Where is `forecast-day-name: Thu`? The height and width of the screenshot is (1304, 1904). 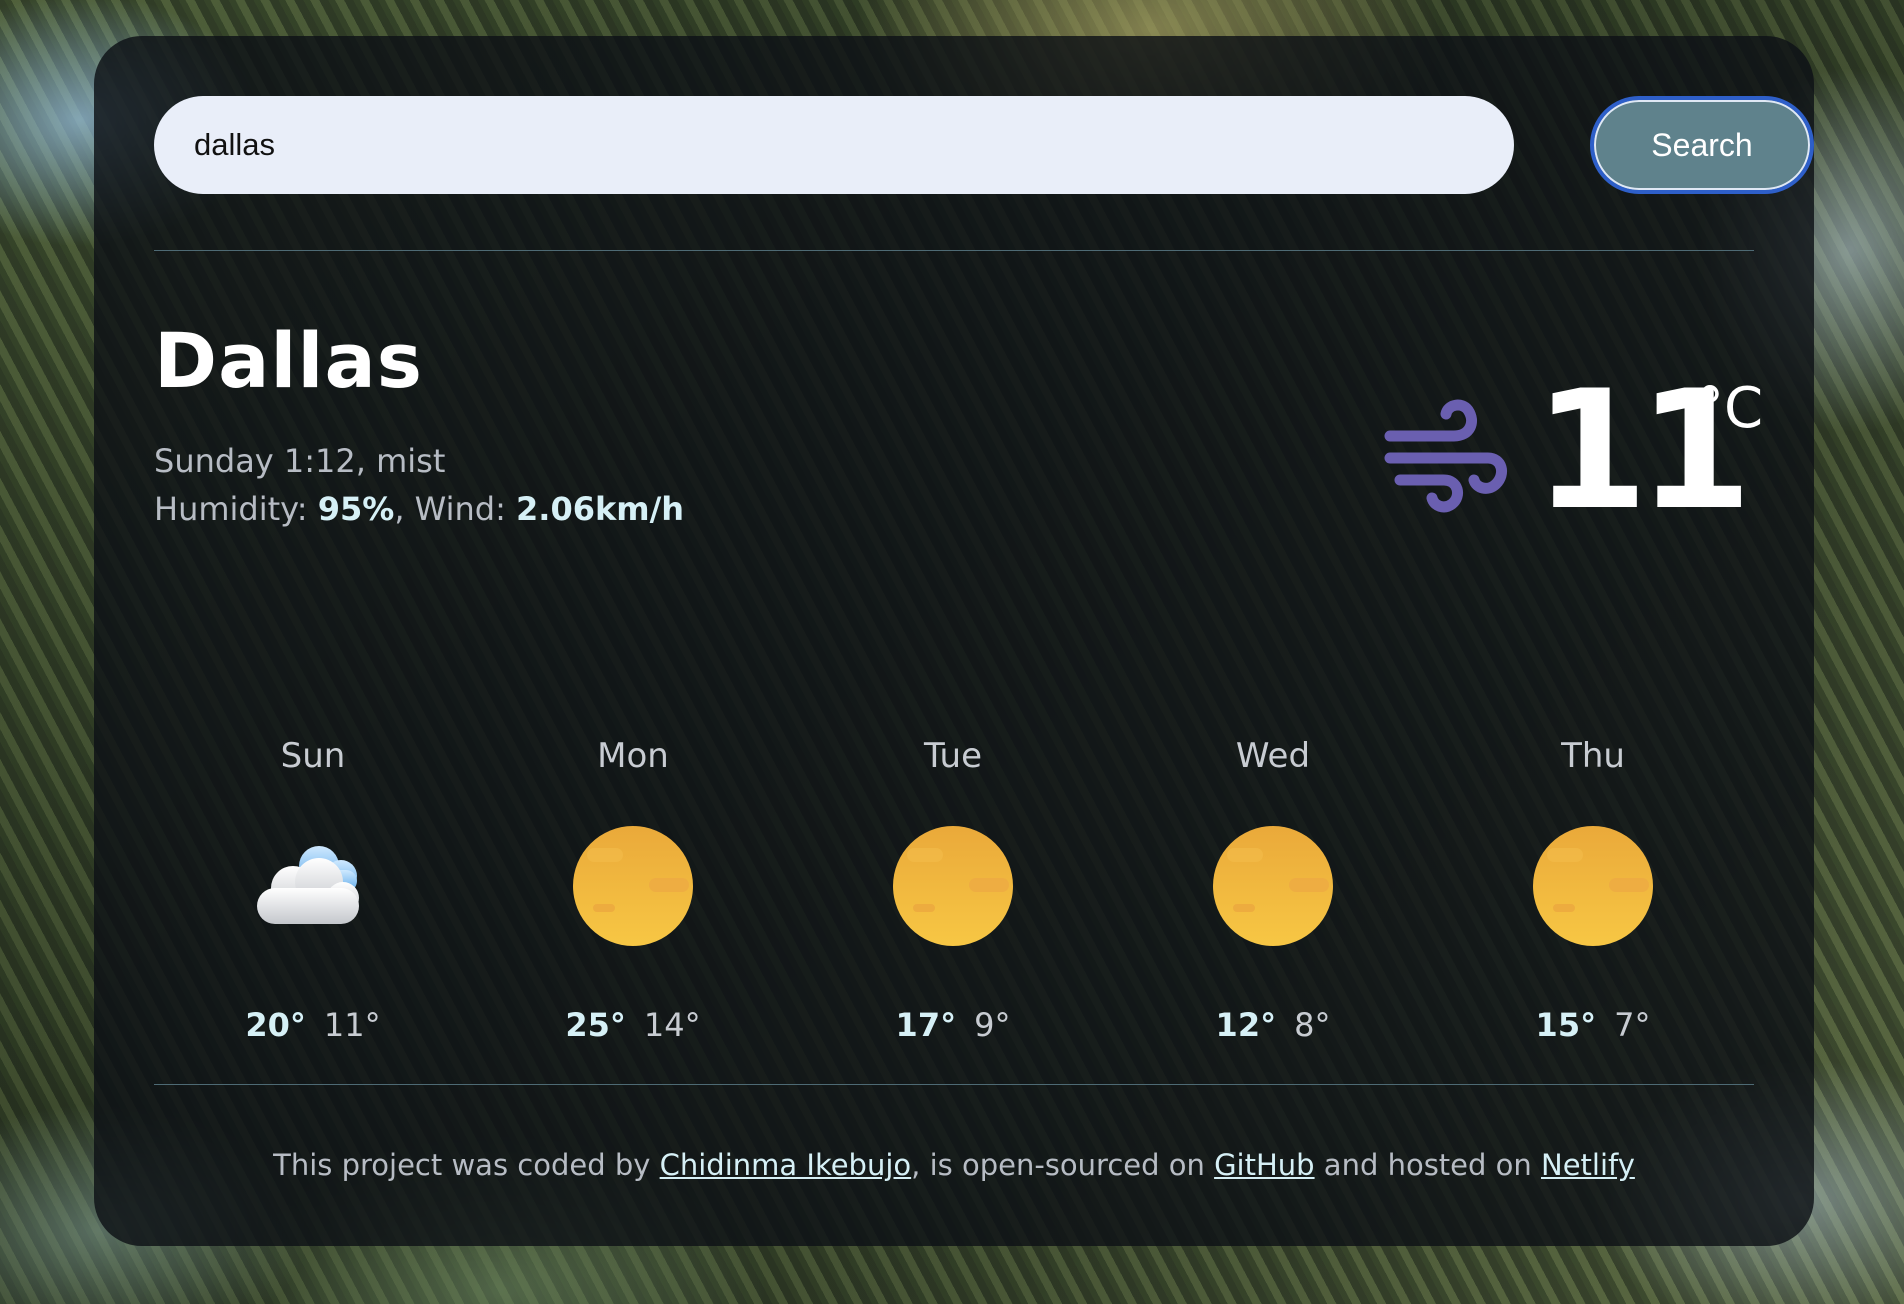
forecast-day-name: Thu is located at coordinates (1593, 756).